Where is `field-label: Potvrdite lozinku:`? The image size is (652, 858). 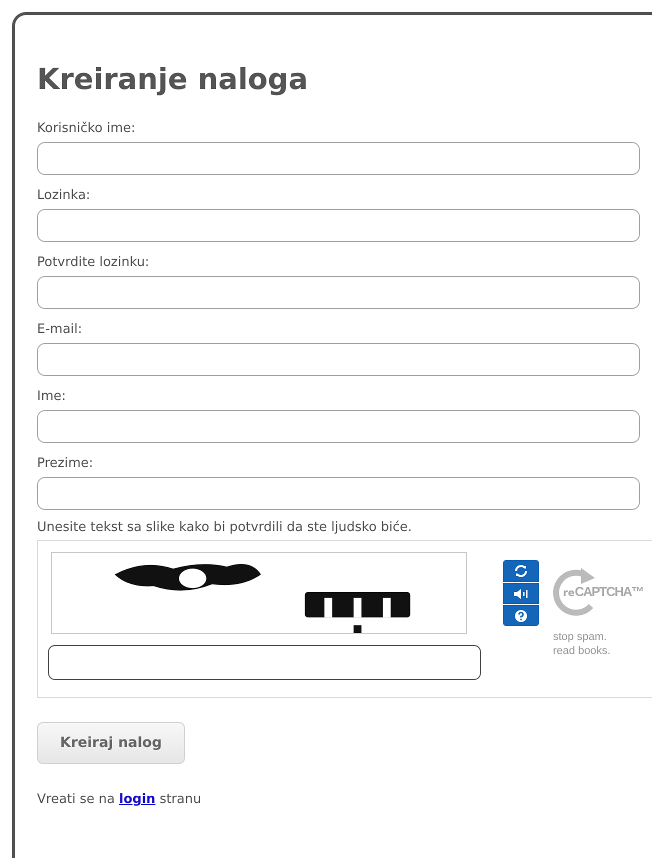 field-label: Potvrdite lozinku: is located at coordinates (93, 263).